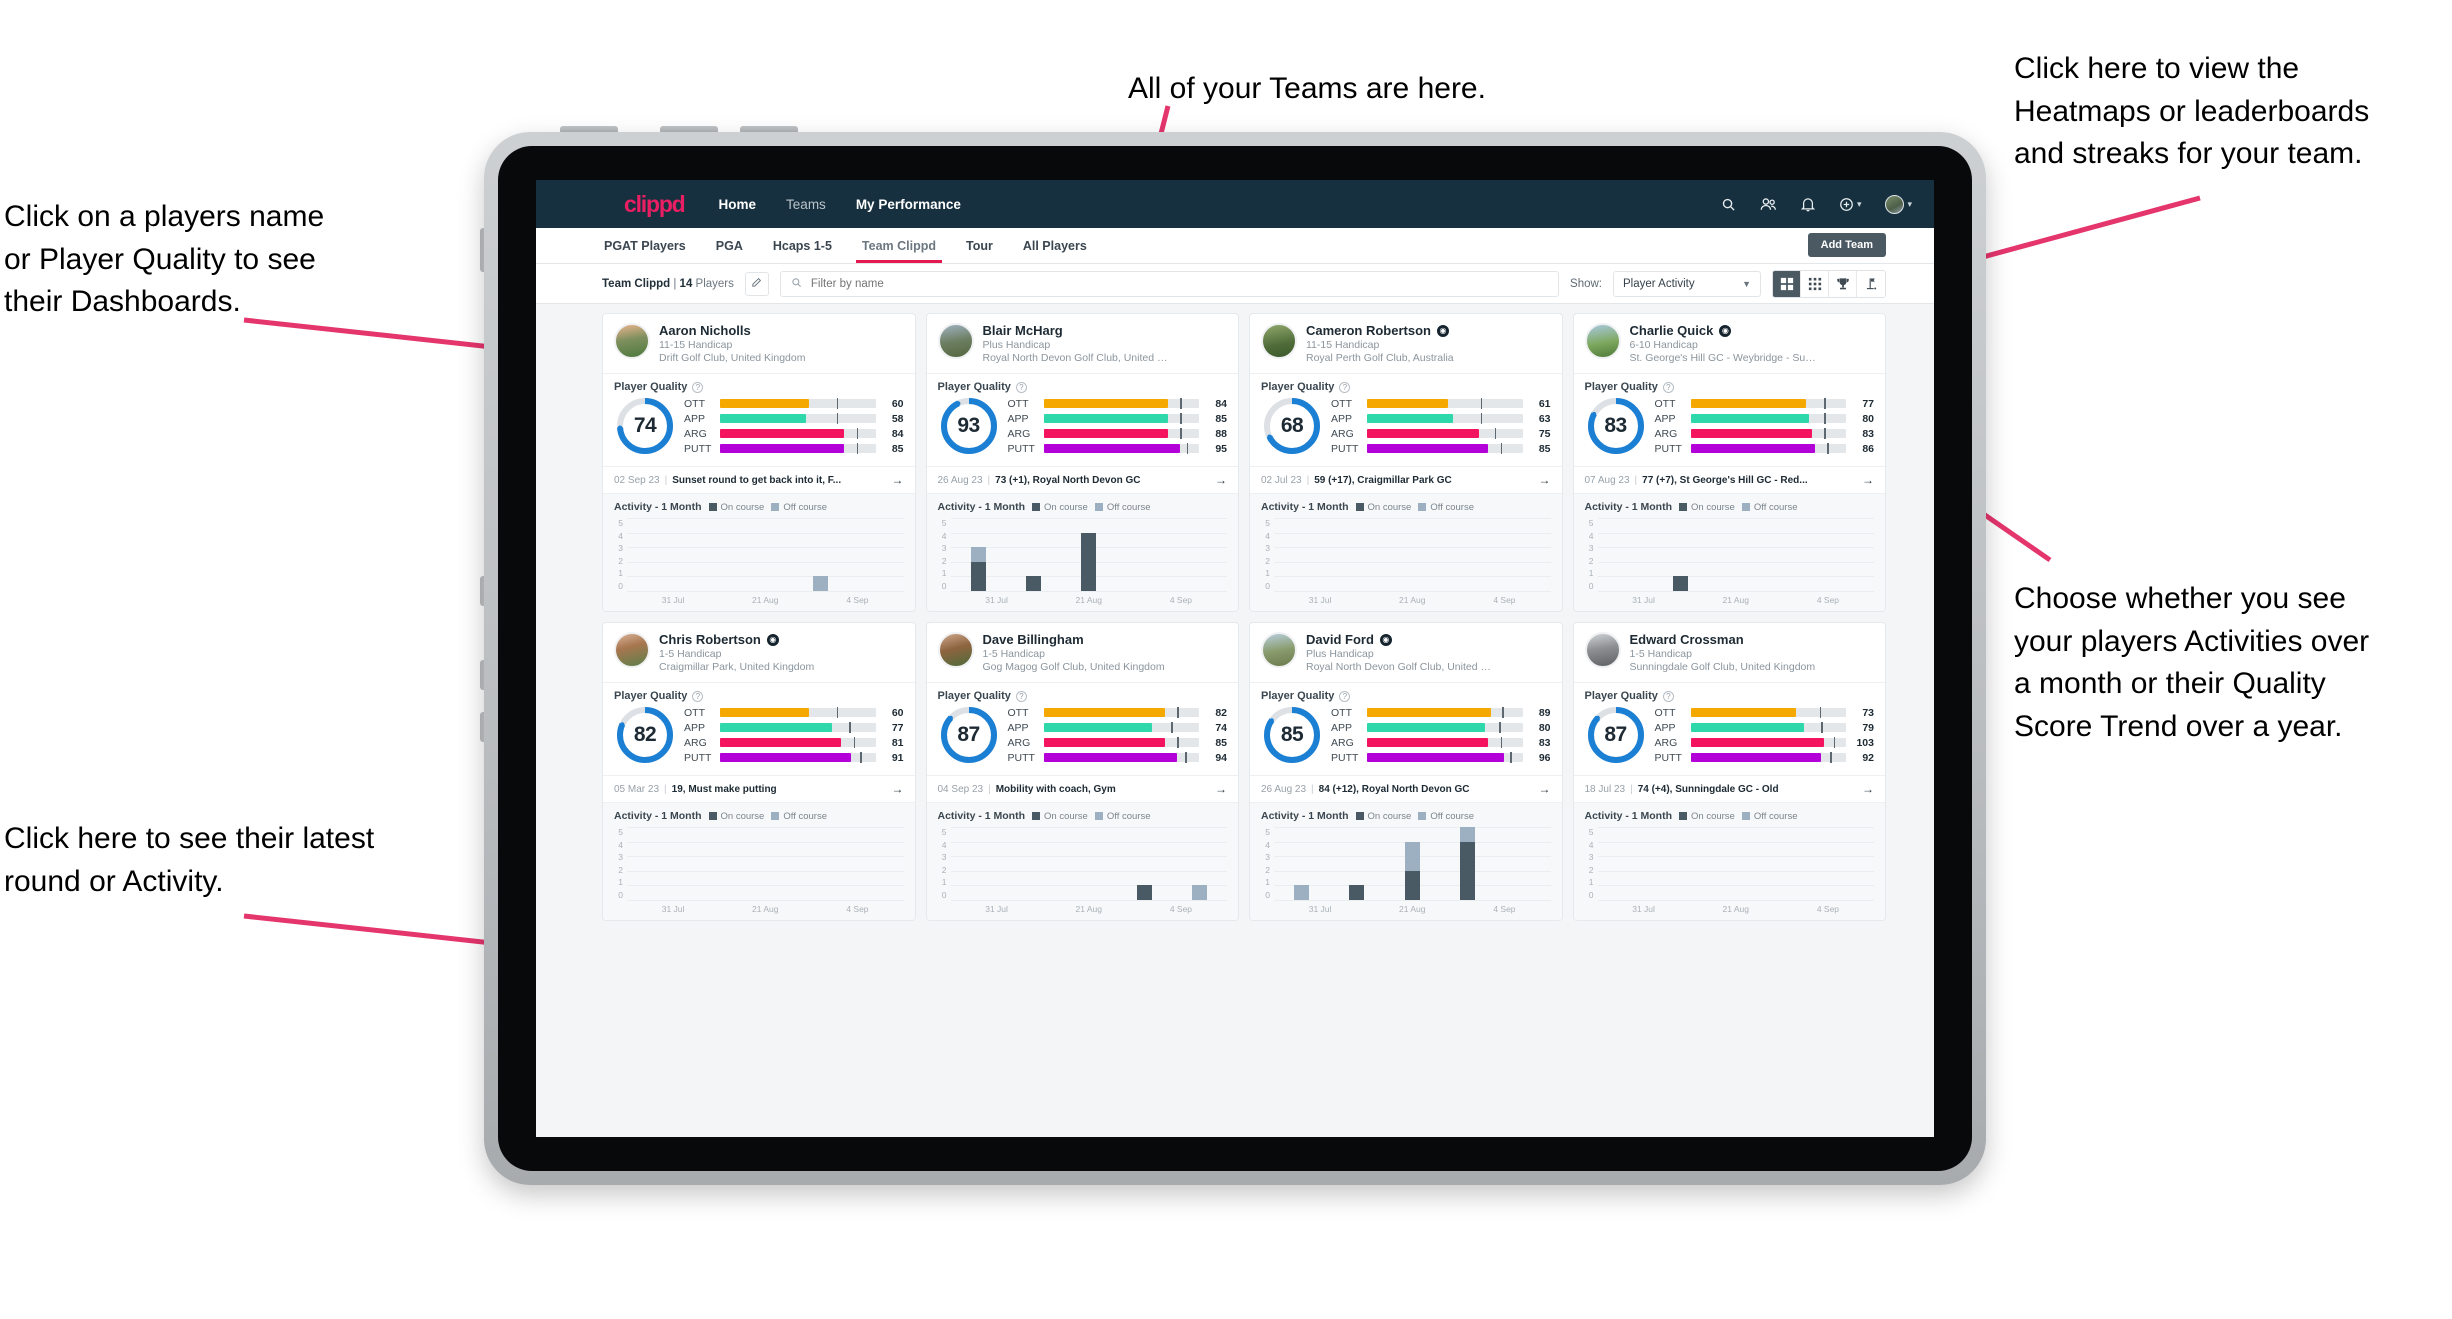 The image size is (2452, 1319). What do you see at coordinates (1724, 330) in the screenshot?
I see `player-name-row: Charlie Quick ◉` at bounding box center [1724, 330].